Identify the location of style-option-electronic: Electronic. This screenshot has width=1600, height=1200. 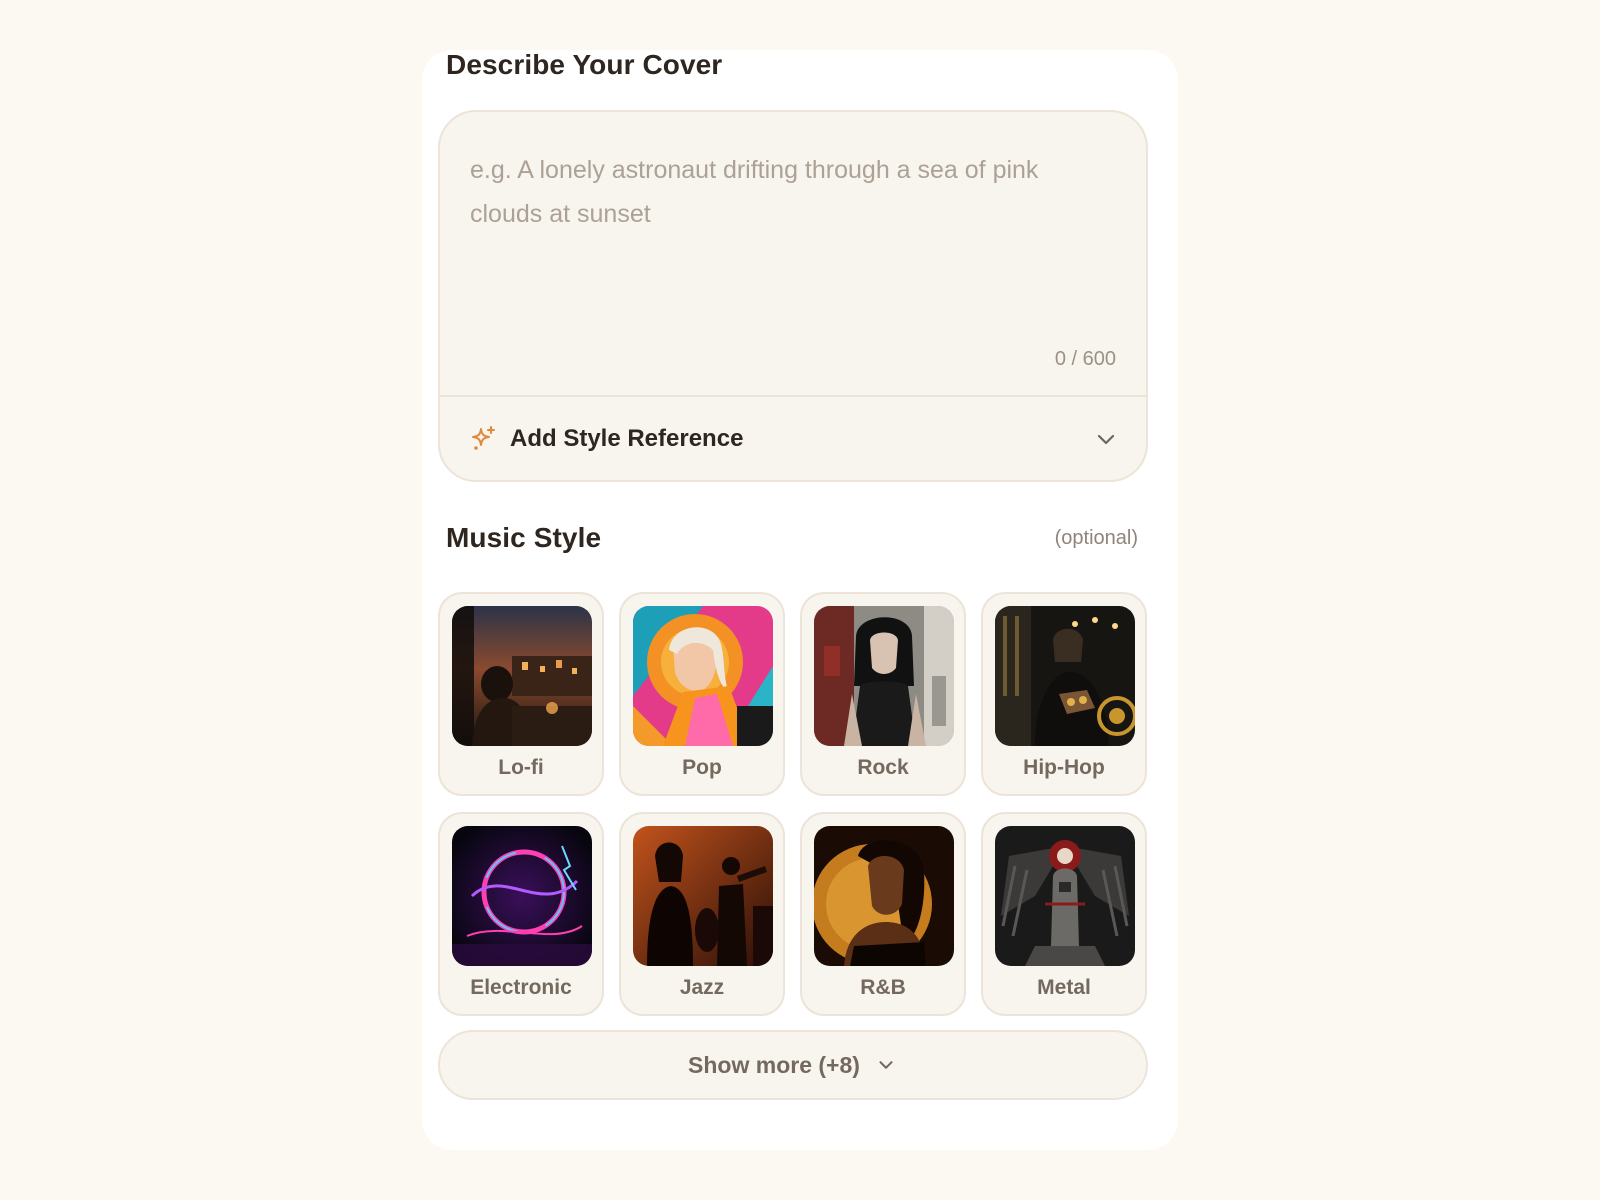
(521, 914).